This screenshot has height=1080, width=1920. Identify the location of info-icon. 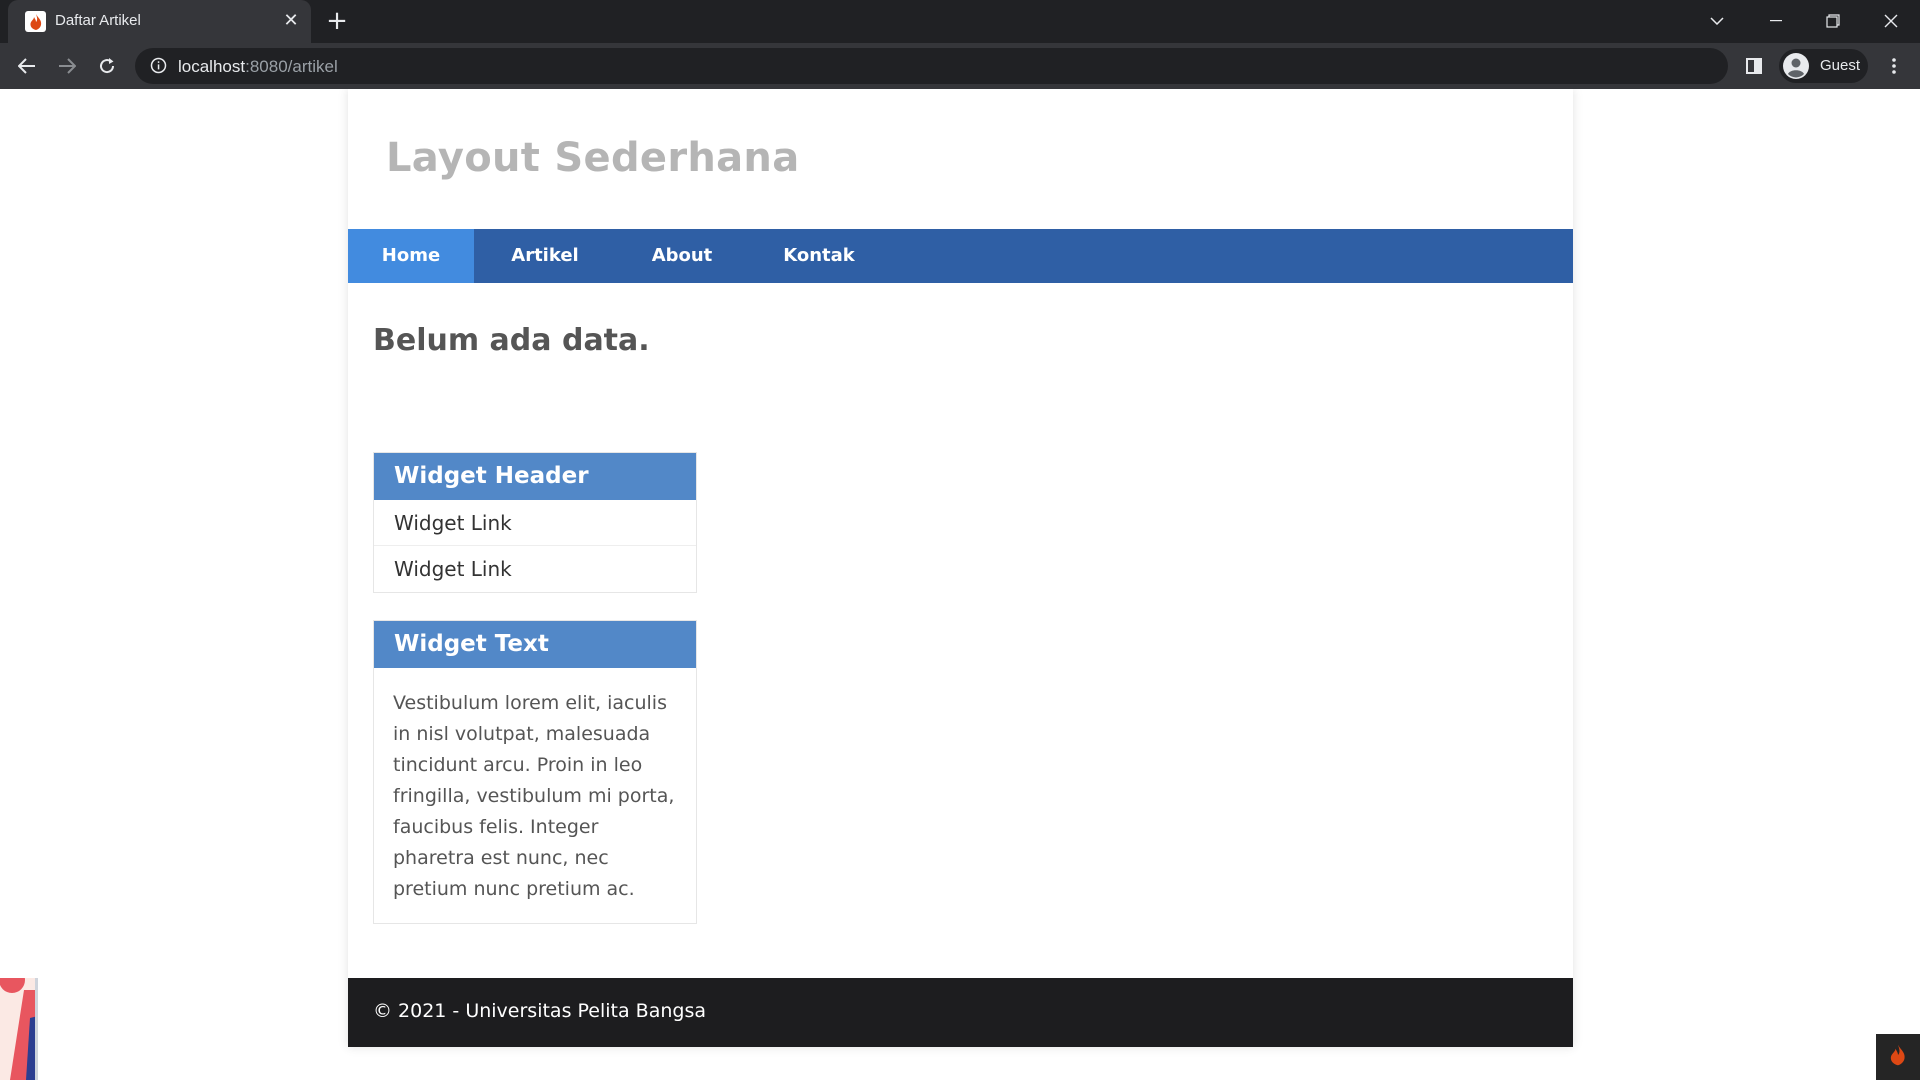
(158, 67).